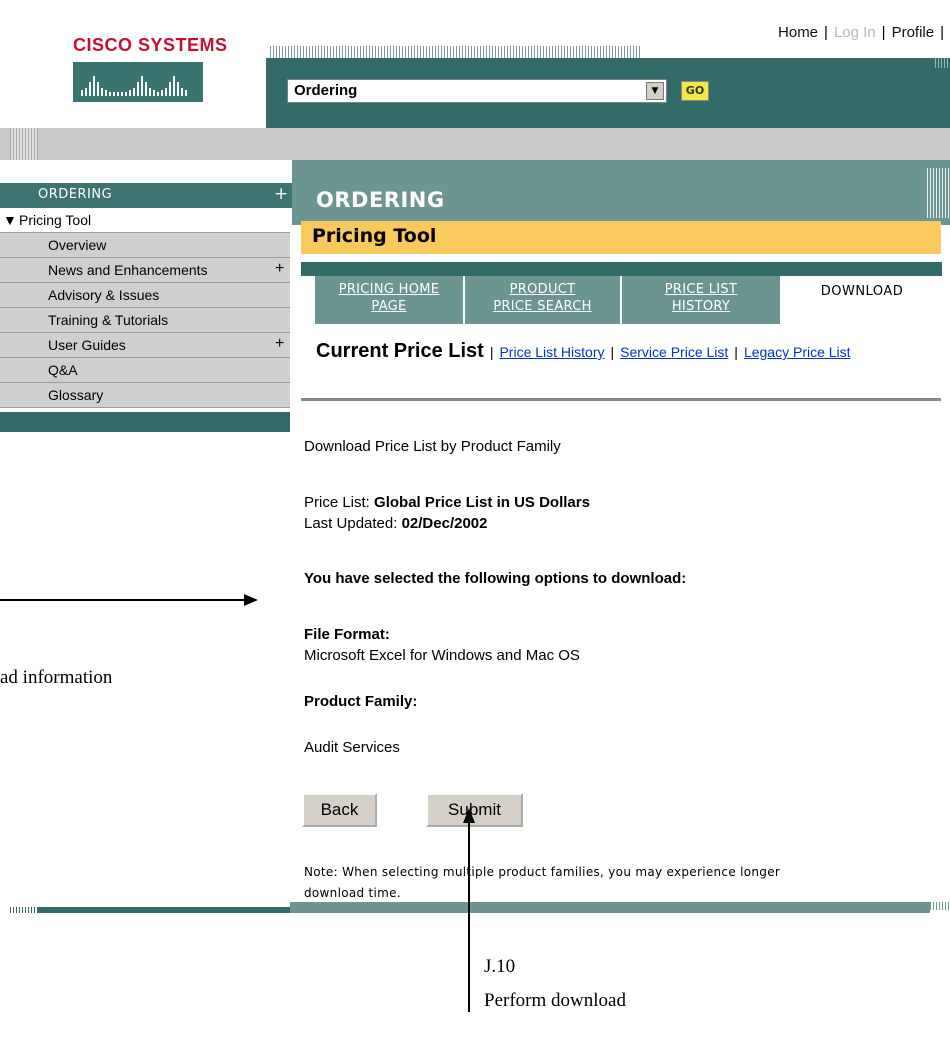  I want to click on annotation-step-text: Perform download, so click(555, 1000).